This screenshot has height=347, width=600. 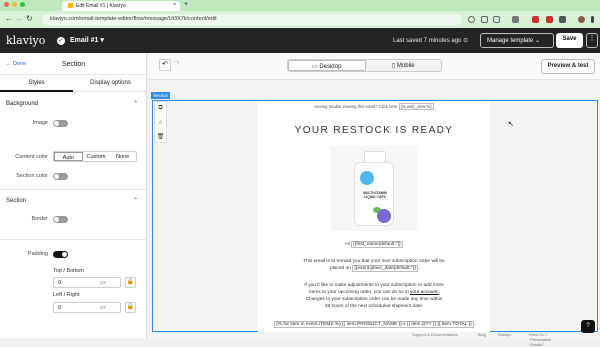 I want to click on border-toggle, so click(x=60, y=219).